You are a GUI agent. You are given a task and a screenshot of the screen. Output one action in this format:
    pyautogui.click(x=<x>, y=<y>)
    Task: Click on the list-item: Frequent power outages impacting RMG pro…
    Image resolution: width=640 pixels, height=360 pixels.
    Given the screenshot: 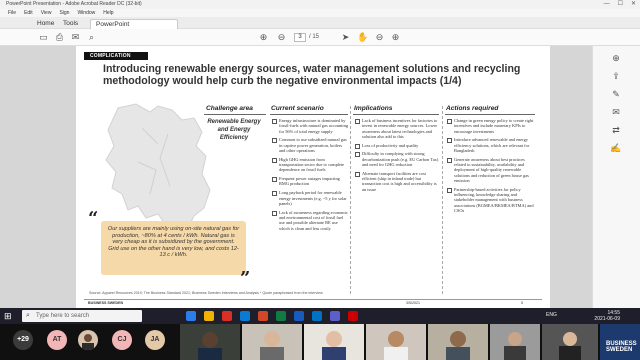 What is the action you would take?
    pyautogui.click(x=310, y=181)
    